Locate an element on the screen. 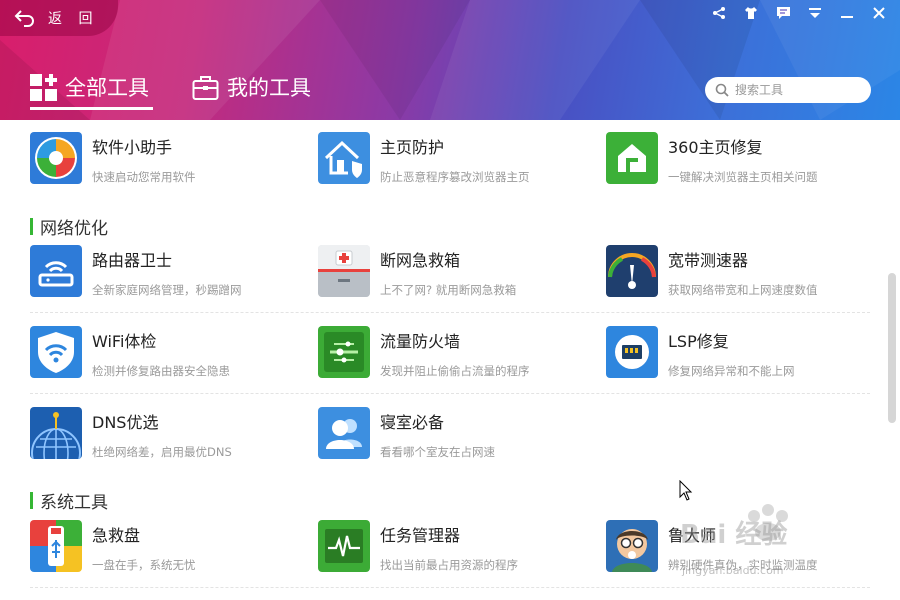  lsp-port-icon is located at coordinates (632, 352).